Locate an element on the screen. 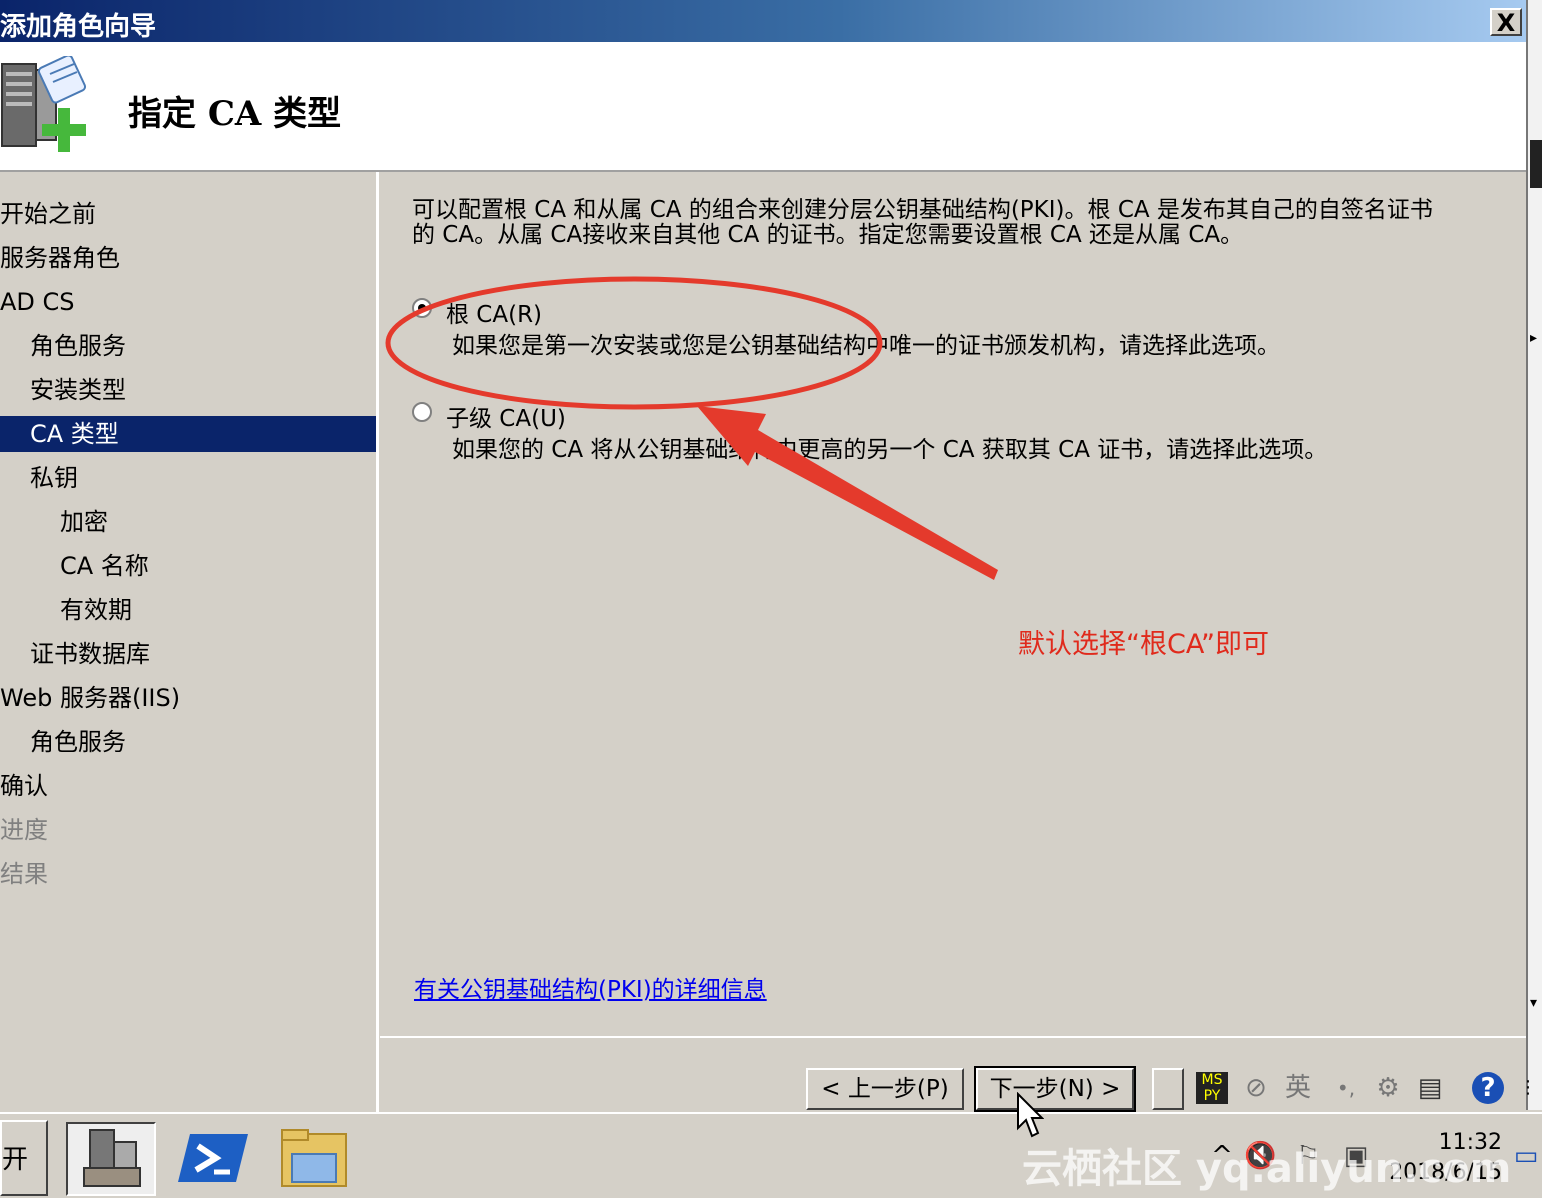 The width and height of the screenshot is (1542, 1198). ime-language-toggle: 英 is located at coordinates (1298, 1088).